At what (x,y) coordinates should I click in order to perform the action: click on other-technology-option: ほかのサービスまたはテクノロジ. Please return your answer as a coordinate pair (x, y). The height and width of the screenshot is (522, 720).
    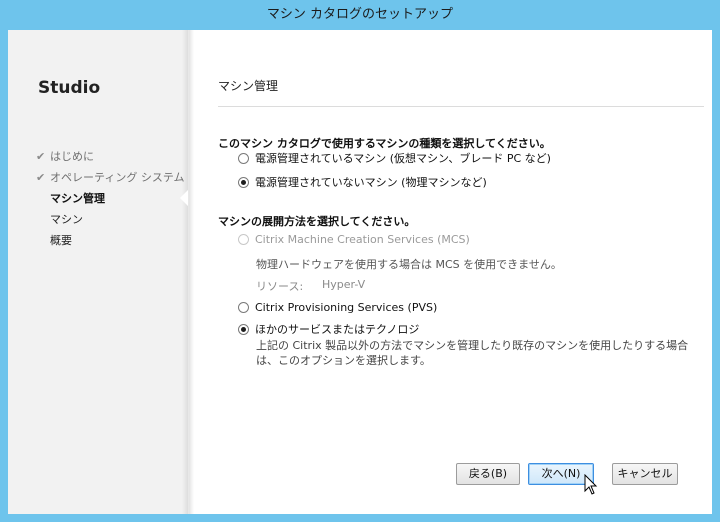
    Looking at the image, I should click on (328, 330).